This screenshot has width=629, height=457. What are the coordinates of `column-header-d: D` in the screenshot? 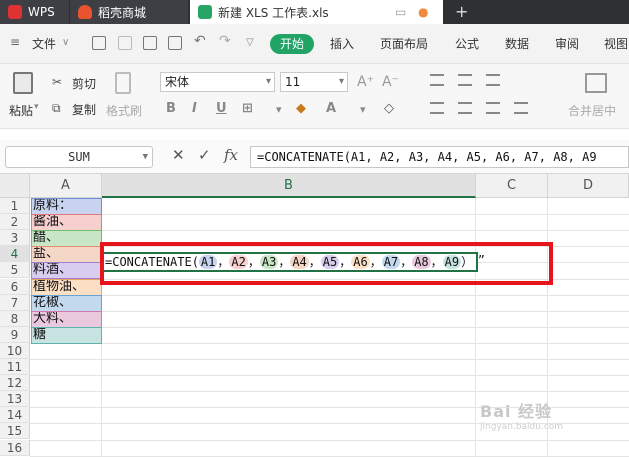 It's located at (588, 186).